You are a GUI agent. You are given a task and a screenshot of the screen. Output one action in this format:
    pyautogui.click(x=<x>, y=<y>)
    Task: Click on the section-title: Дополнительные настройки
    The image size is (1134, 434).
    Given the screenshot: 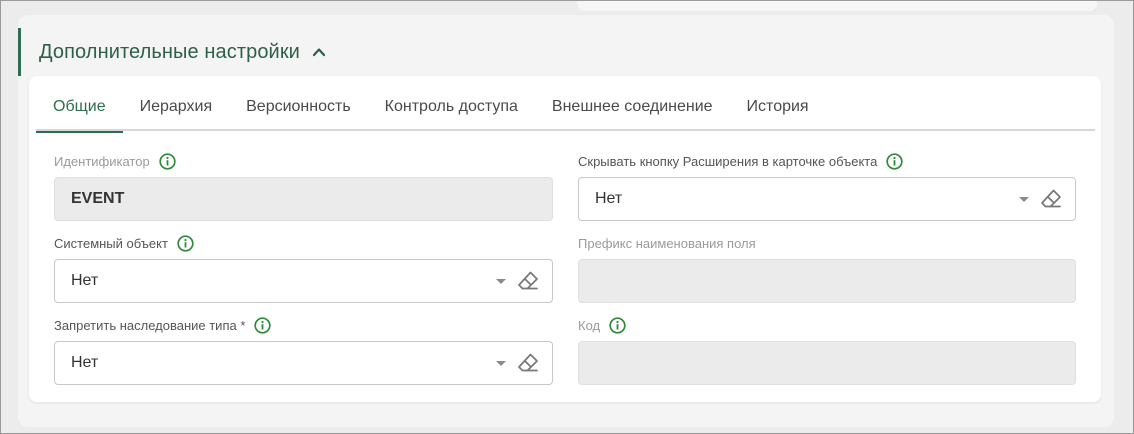 What is the action you would take?
    pyautogui.click(x=169, y=51)
    